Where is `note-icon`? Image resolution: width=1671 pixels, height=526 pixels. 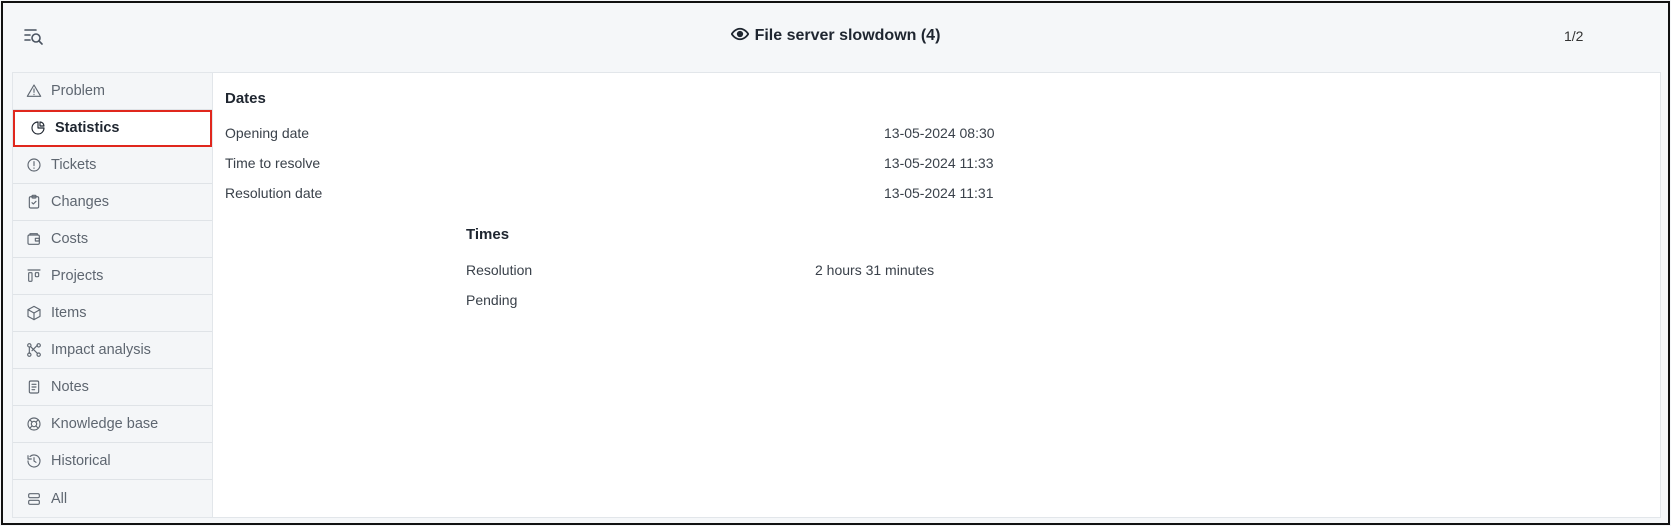 note-icon is located at coordinates (34, 387).